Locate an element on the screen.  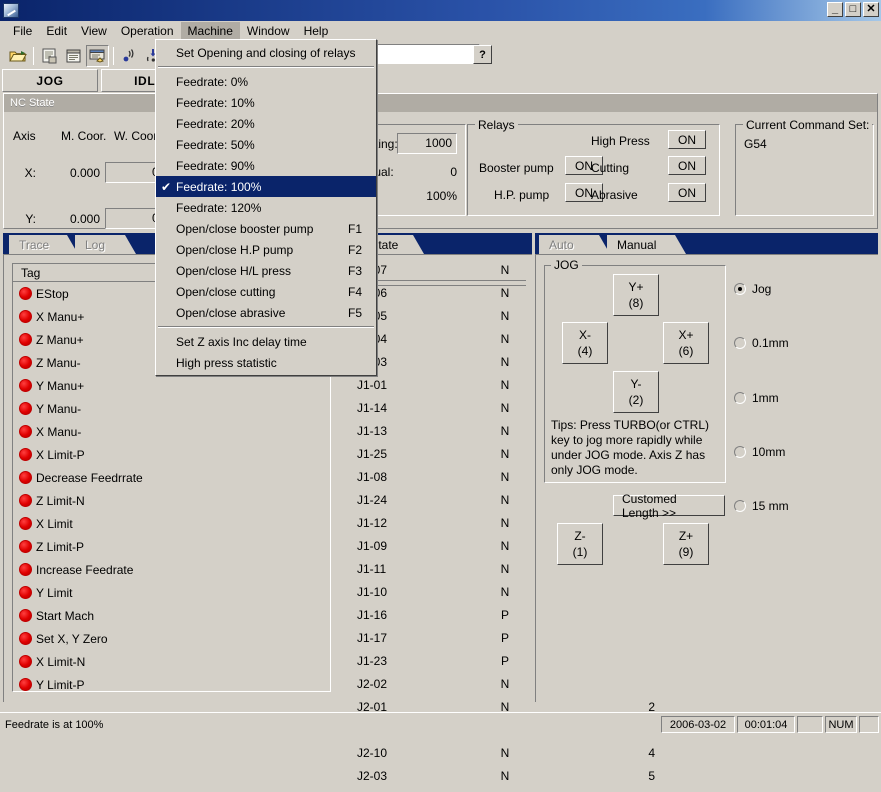
menu-window: Window is located at coordinates (268, 31).